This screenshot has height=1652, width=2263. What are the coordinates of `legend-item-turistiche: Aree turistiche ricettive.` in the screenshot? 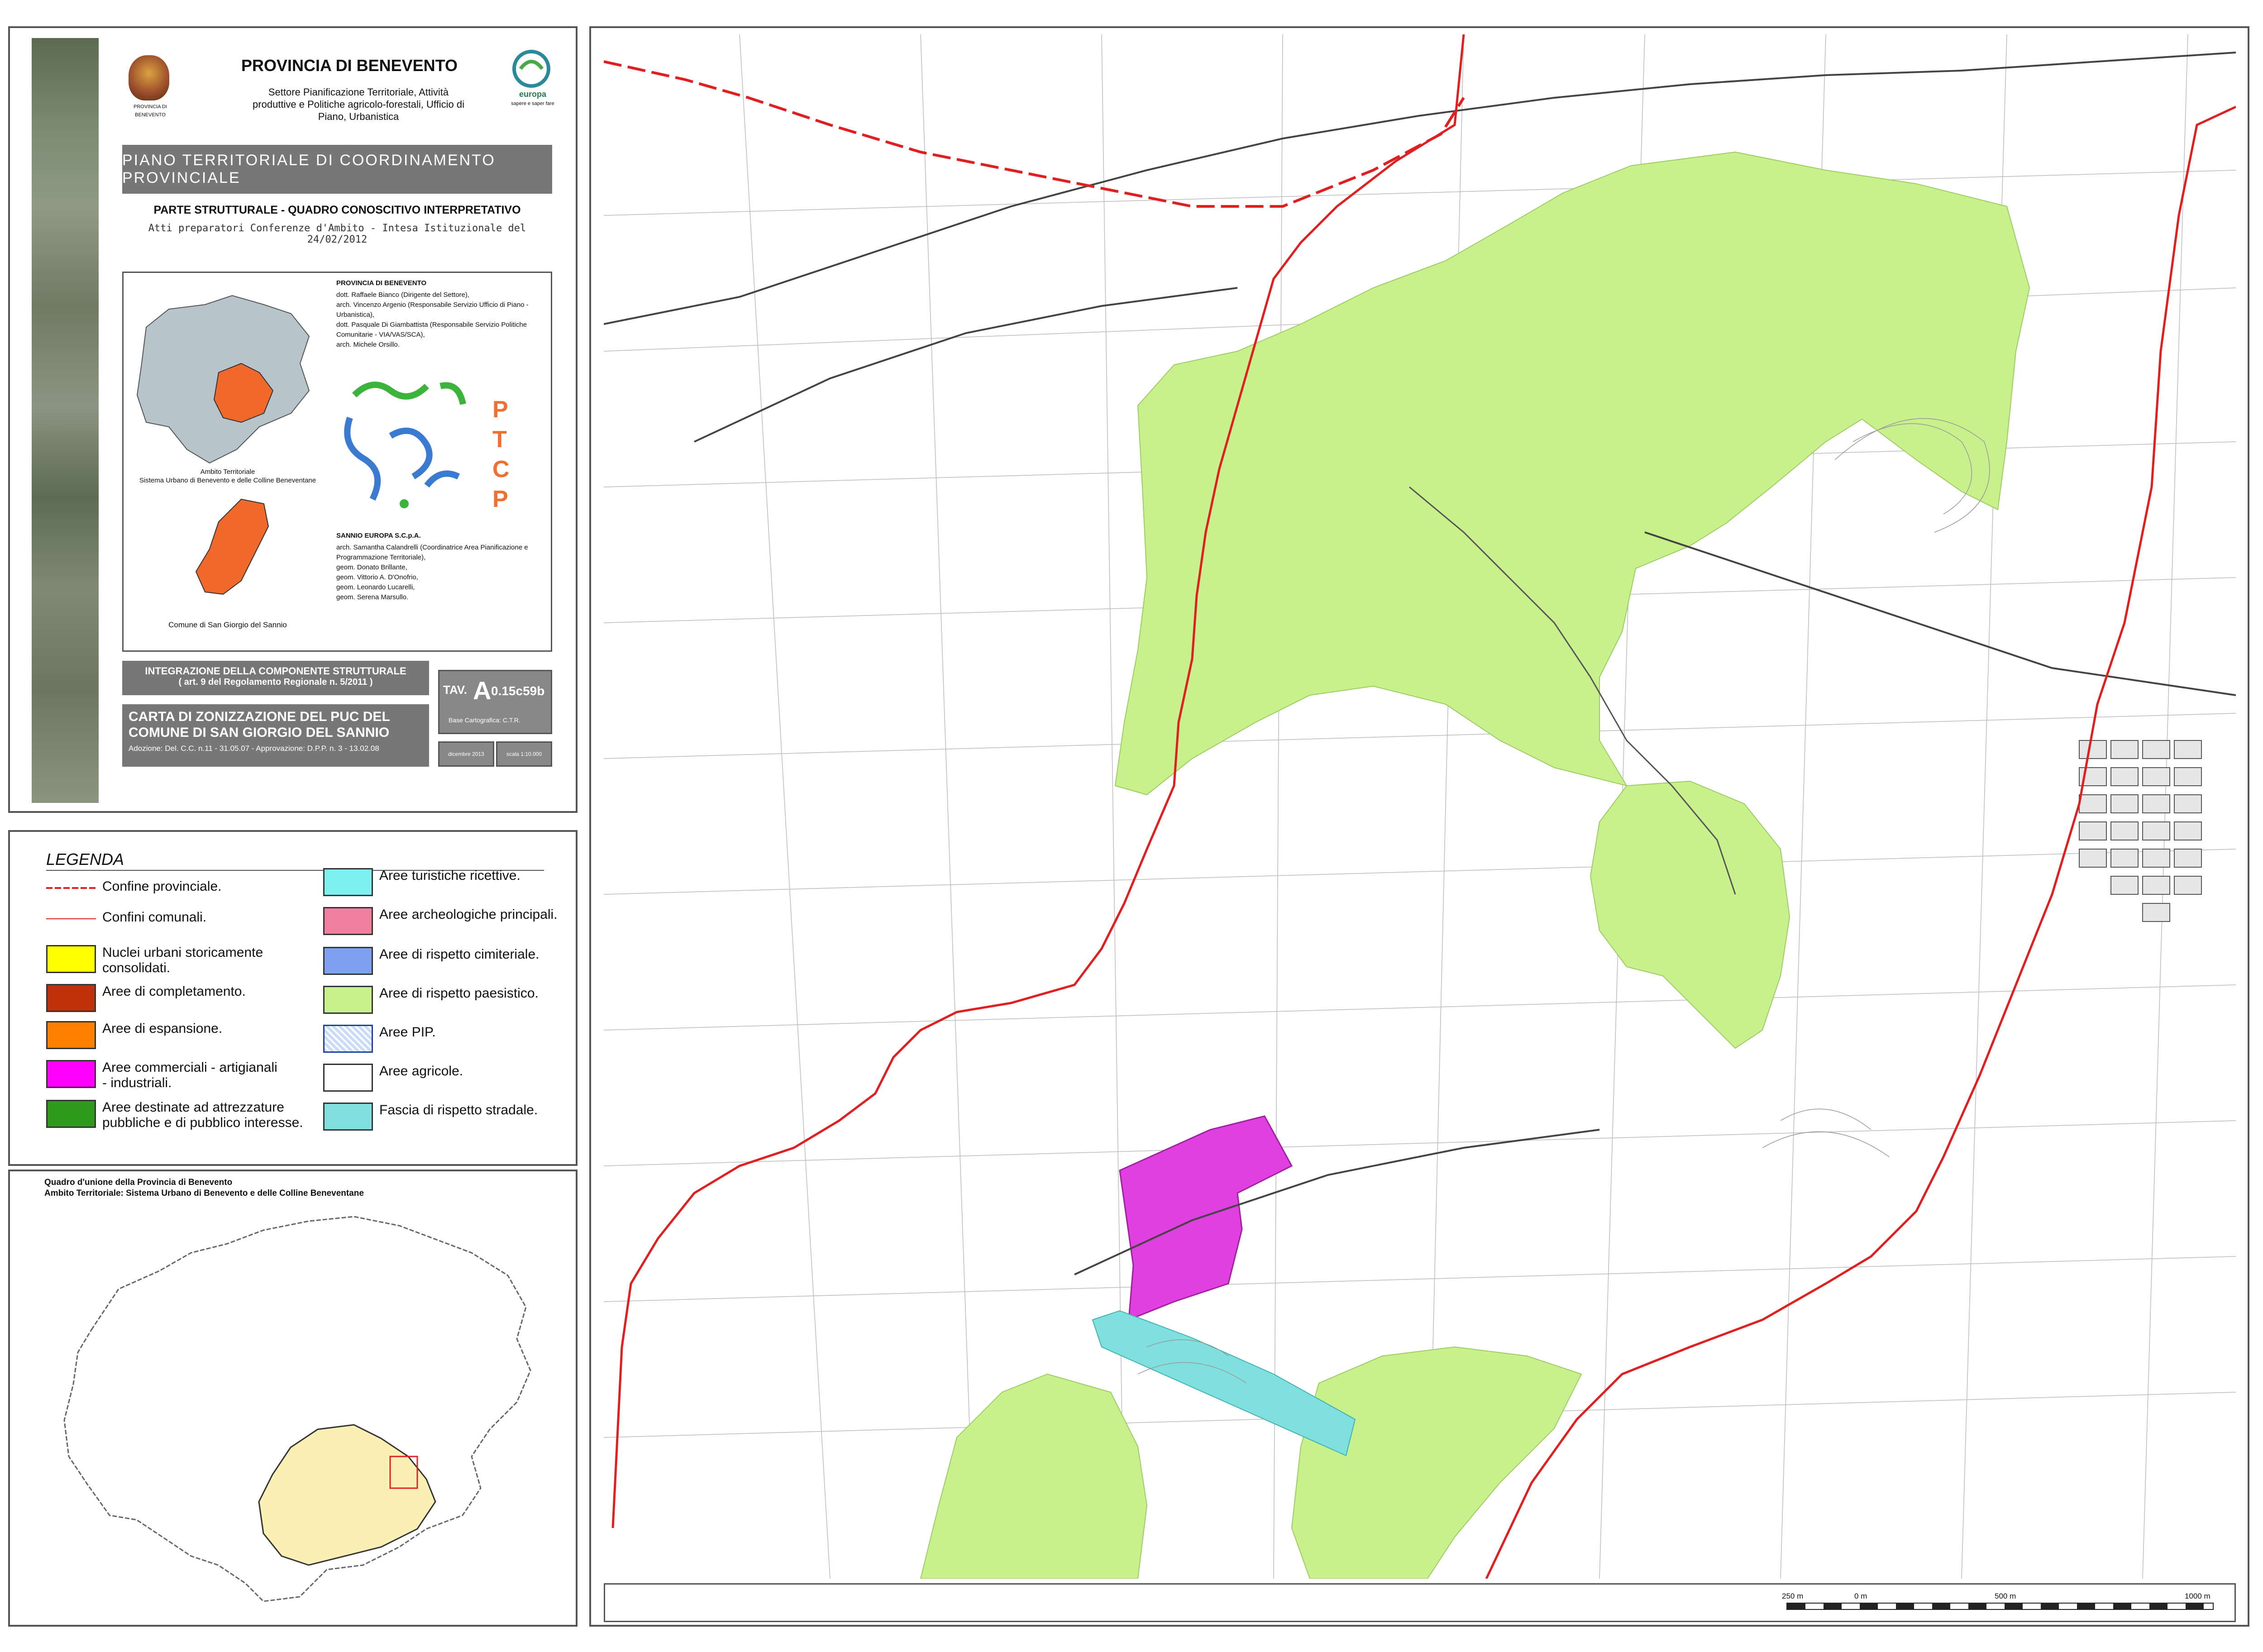 It's located at (421, 882).